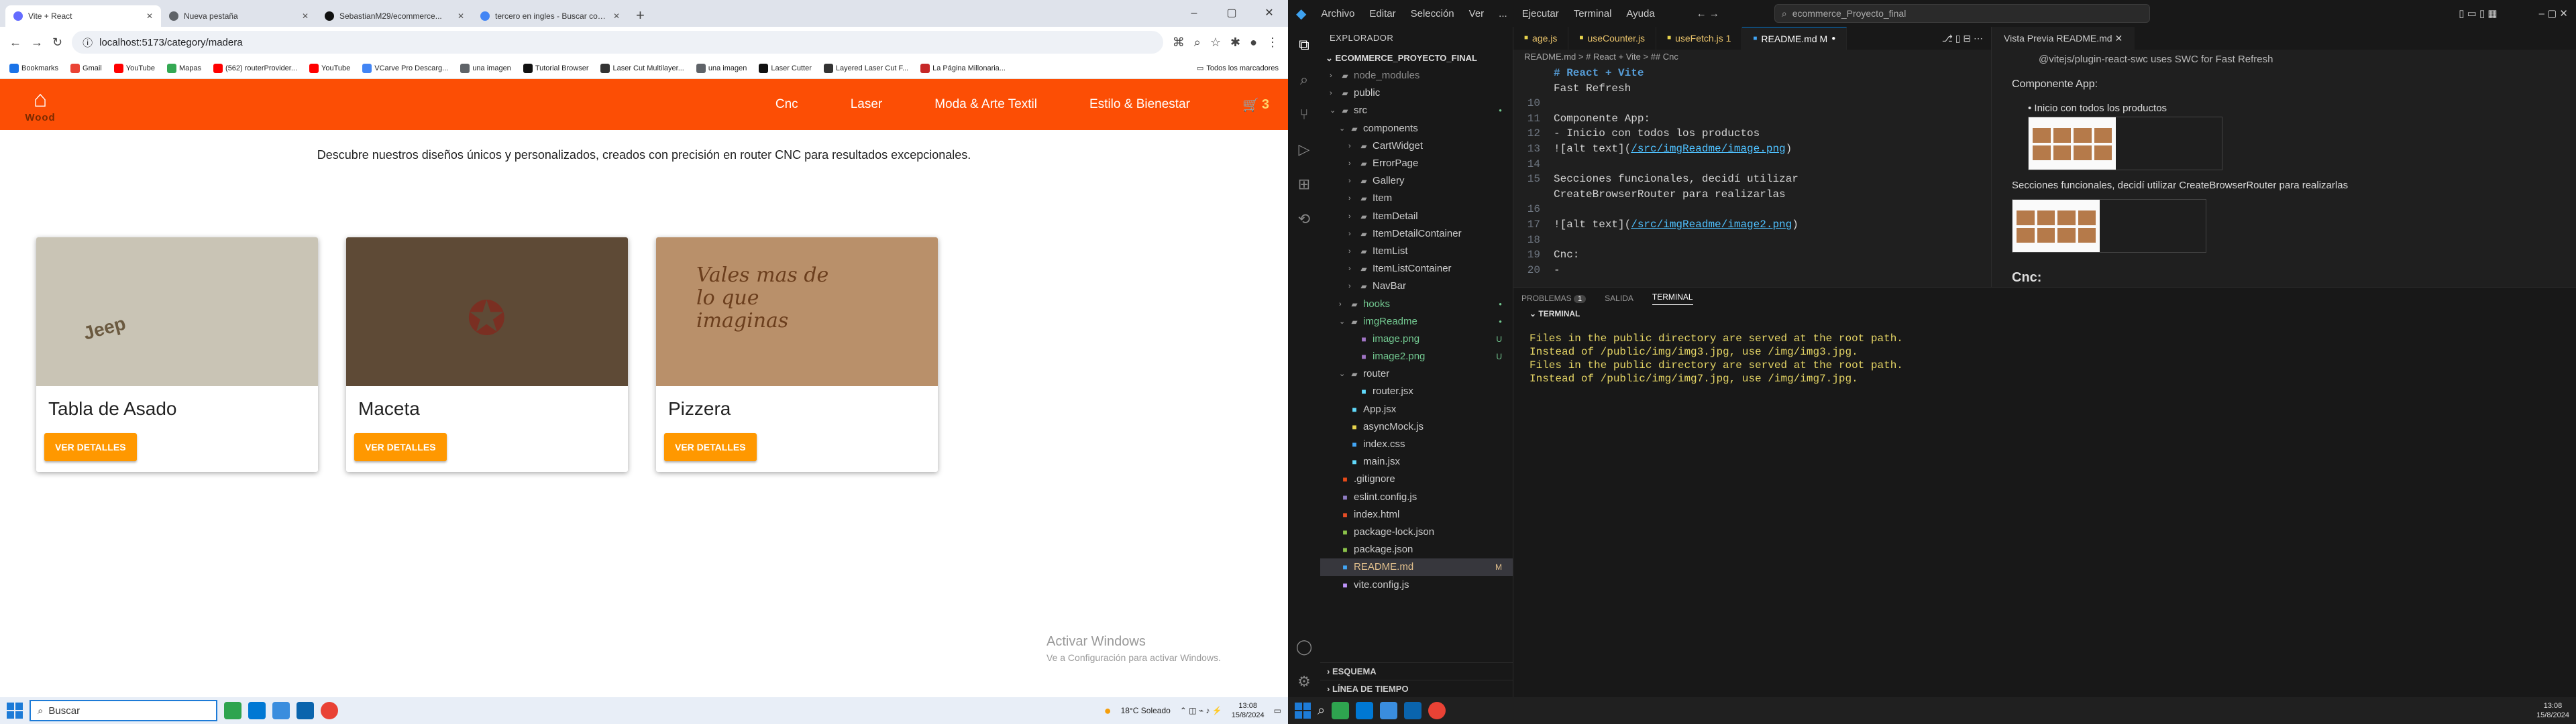 This screenshot has height=724, width=2576. Describe the element at coordinates (1416, 75) in the screenshot. I see `folder-item: › ▰ node_modules` at that location.